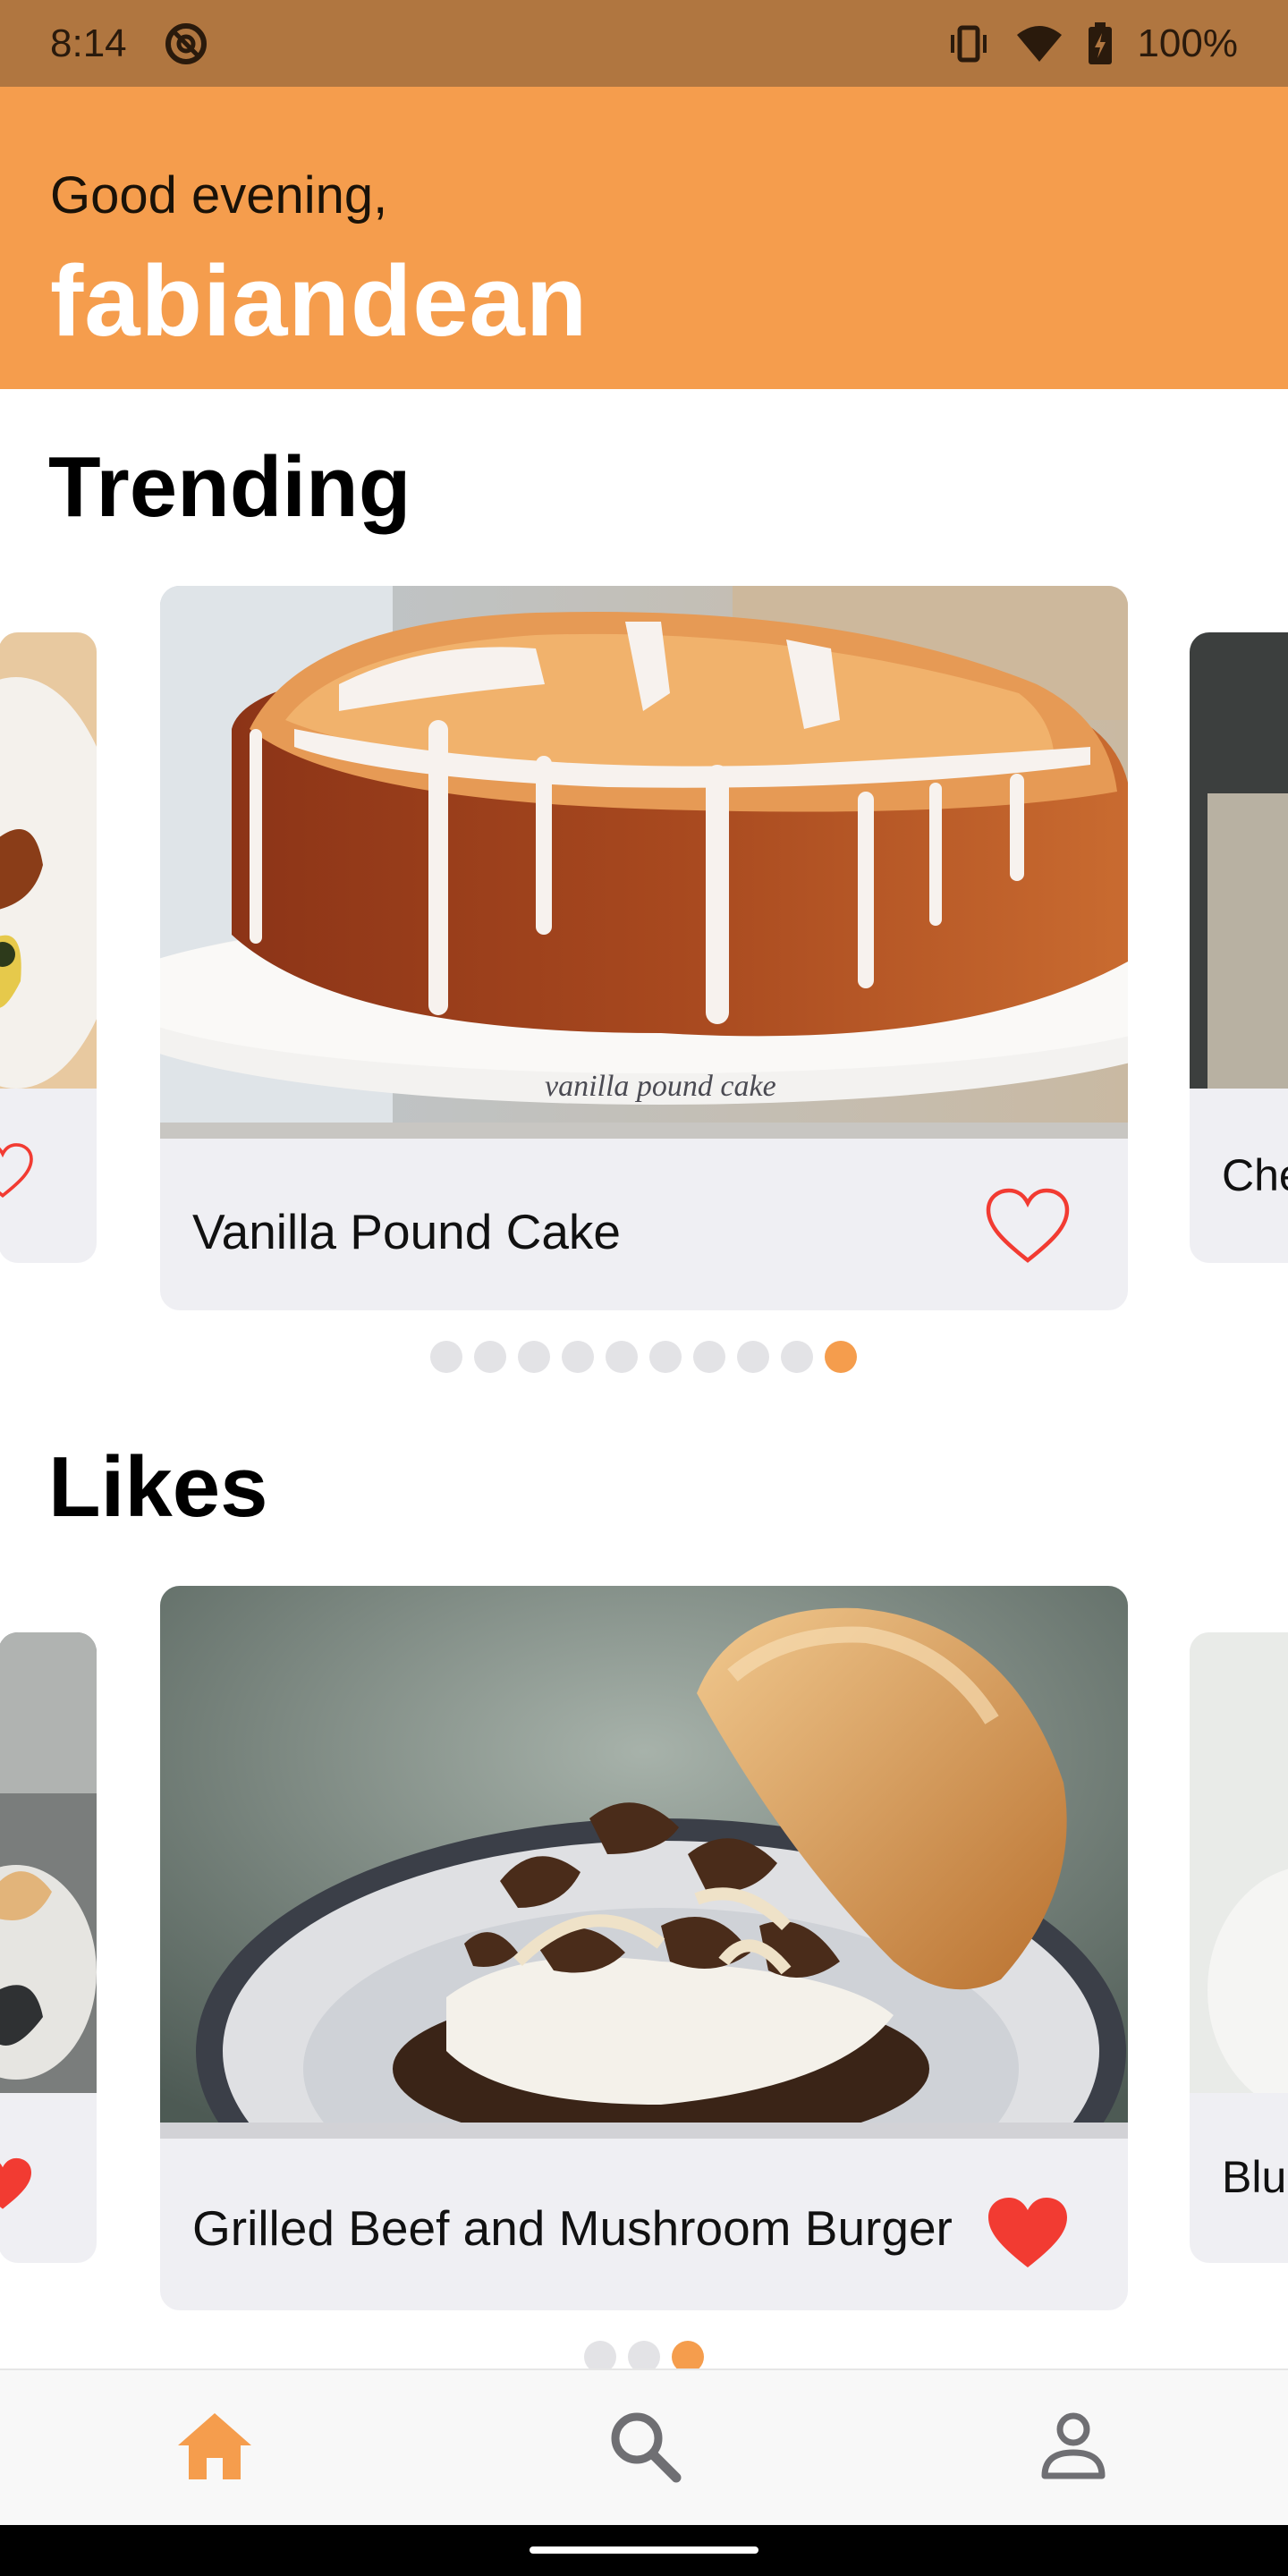  Describe the element at coordinates (319, 301) in the screenshot. I see `username: fabiandean` at that location.